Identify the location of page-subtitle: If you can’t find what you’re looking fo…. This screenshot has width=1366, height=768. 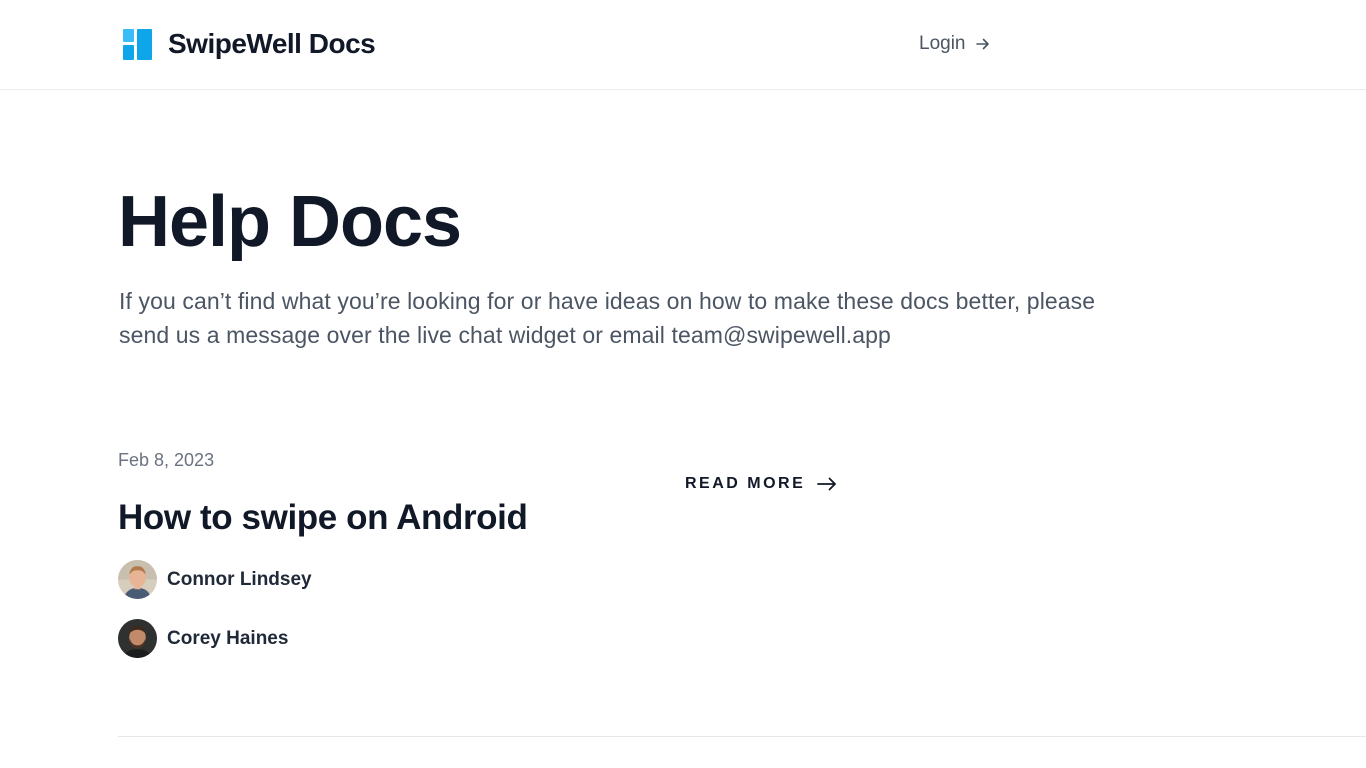
(607, 318).